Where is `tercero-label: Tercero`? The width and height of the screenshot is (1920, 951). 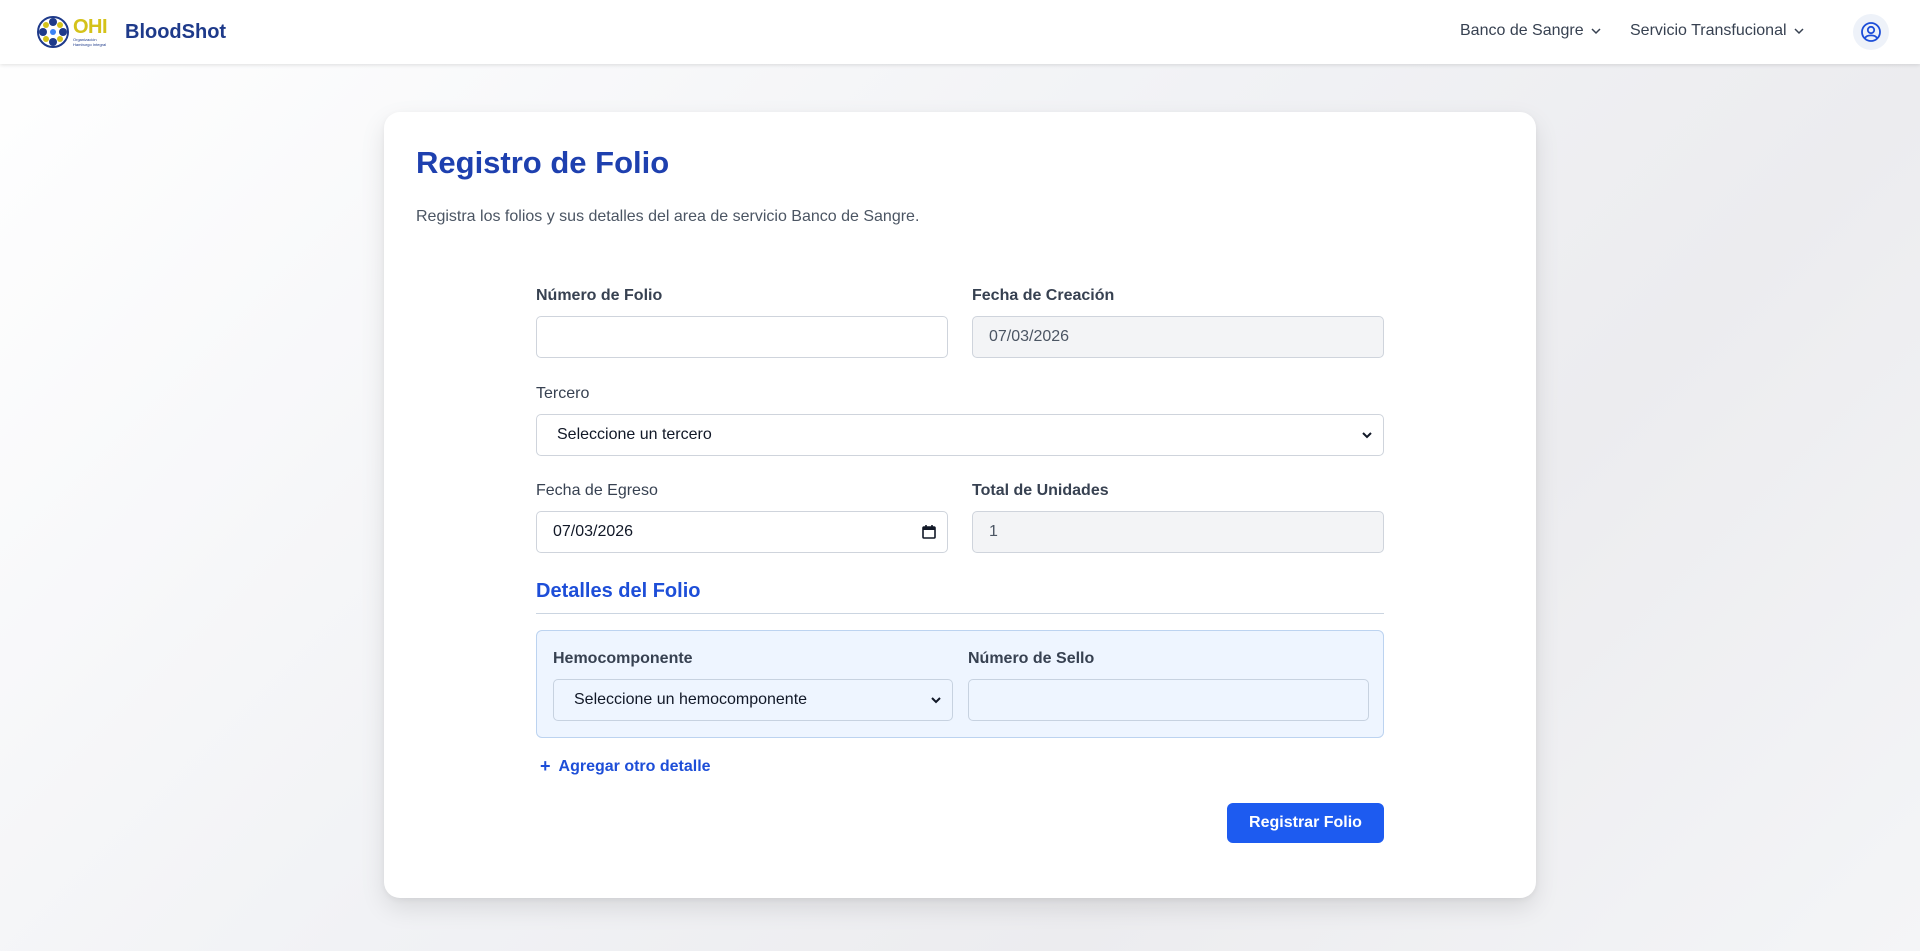
tercero-label: Tercero is located at coordinates (563, 393).